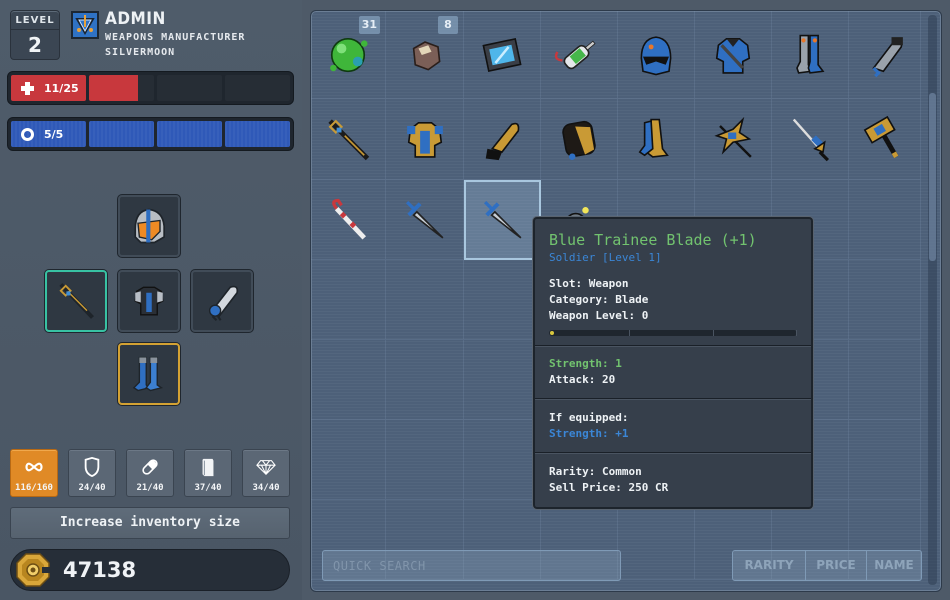 The height and width of the screenshot is (600, 950). What do you see at coordinates (48, 134) in the screenshot?
I see `energy-bar-segment: 5/5` at bounding box center [48, 134].